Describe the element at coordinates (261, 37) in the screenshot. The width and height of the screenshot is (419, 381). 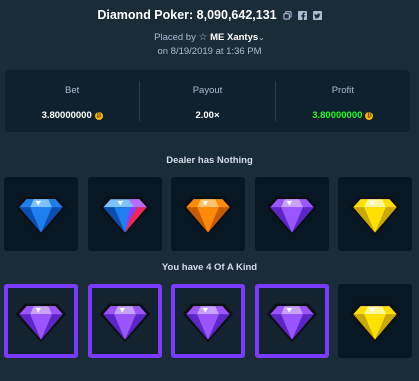
I see `chevron-down-icon: ⌄` at that location.